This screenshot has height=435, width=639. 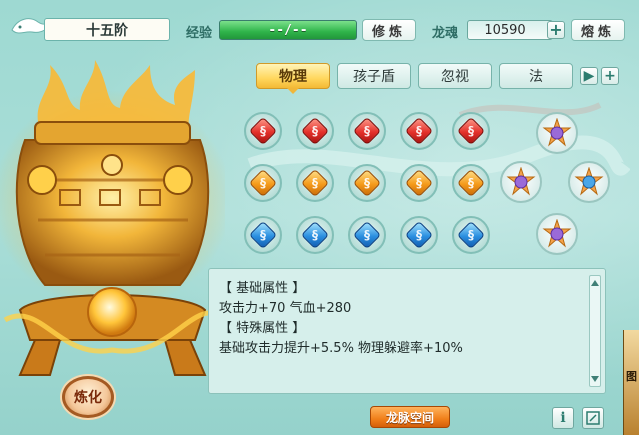 I want to click on star-gem-top, so click(x=557, y=133).